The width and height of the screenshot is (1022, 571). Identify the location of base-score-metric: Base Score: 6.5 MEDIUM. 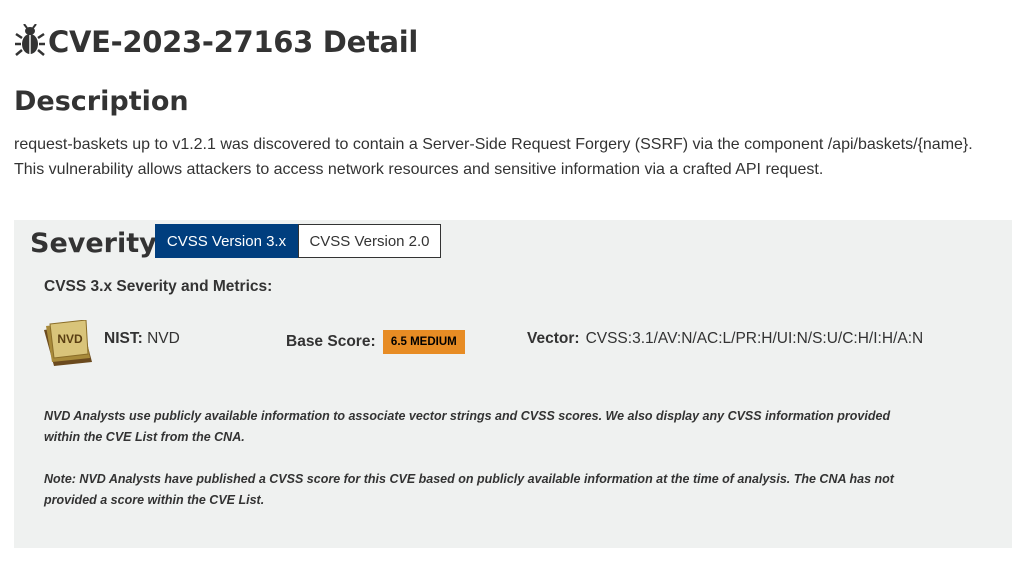
(375, 342).